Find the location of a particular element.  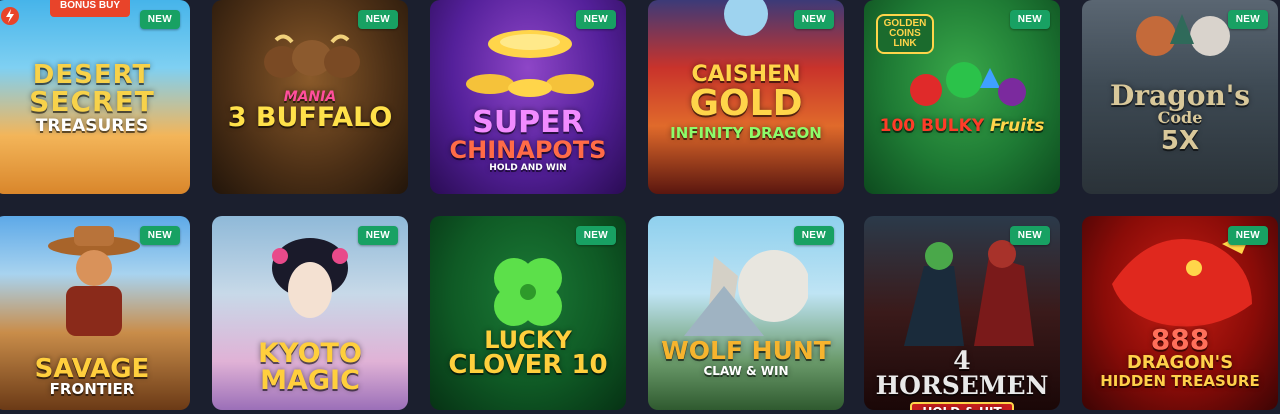

game-tile-savage-frontier: SAVAGE FRONTIER NEW is located at coordinates (95, 313).